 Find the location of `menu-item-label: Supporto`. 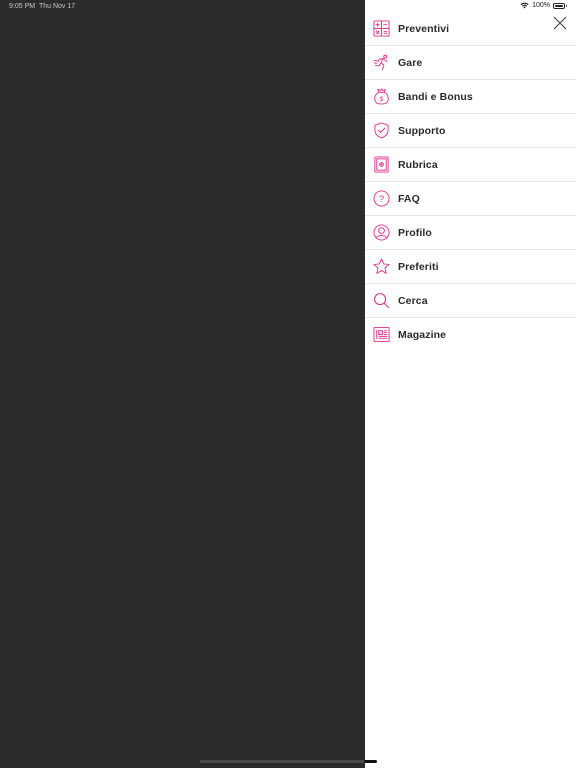

menu-item-label: Supporto is located at coordinates (422, 130).